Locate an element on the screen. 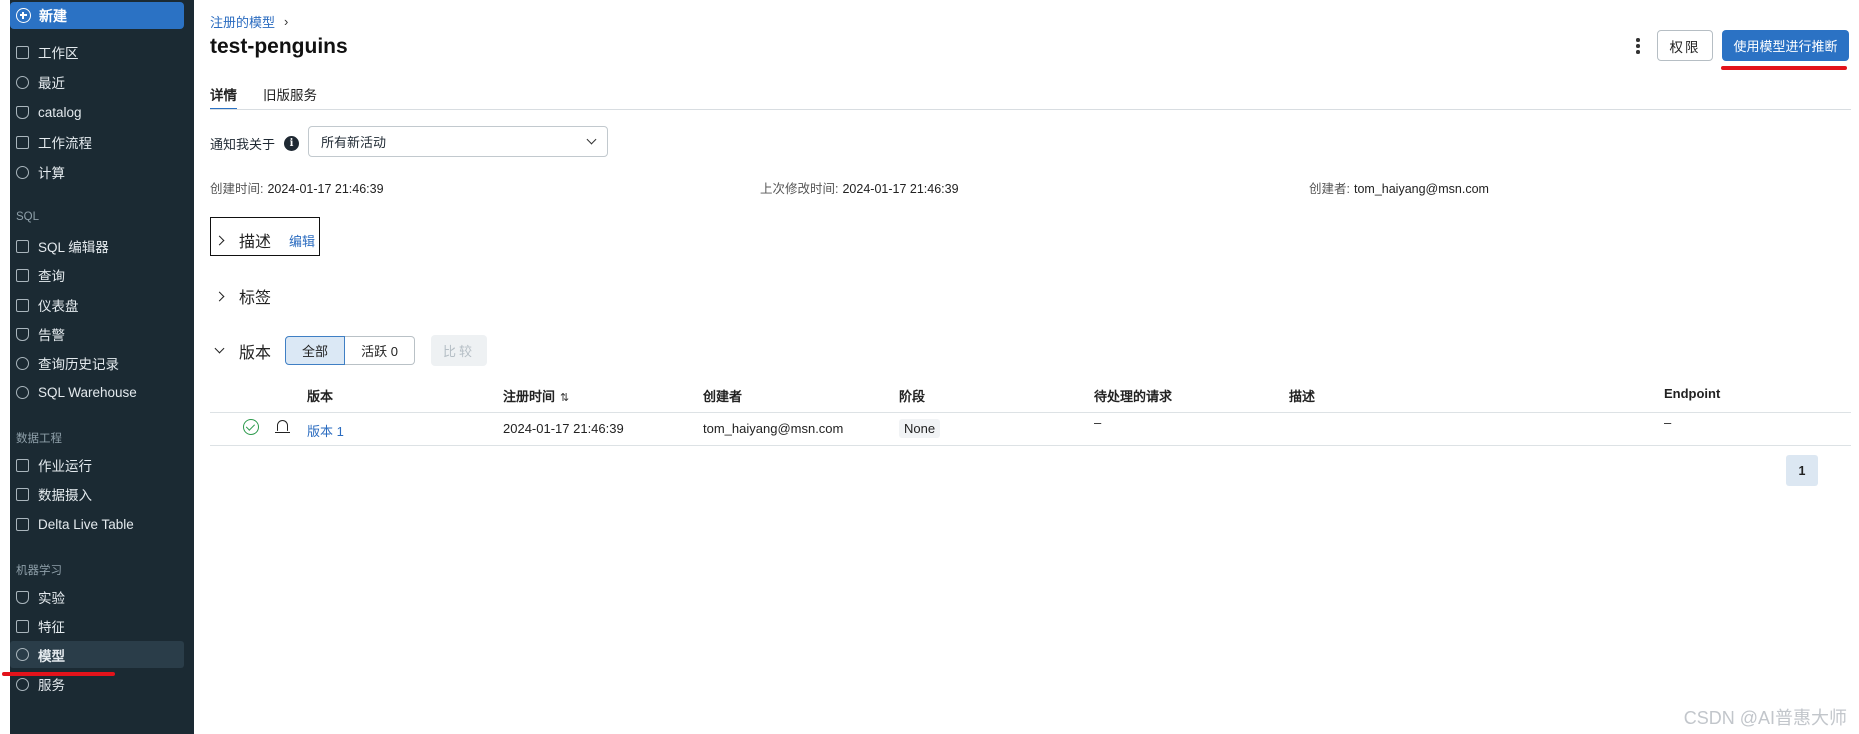  sidebar-item-sql-editor: SQL 编辑器 is located at coordinates (101, 246).